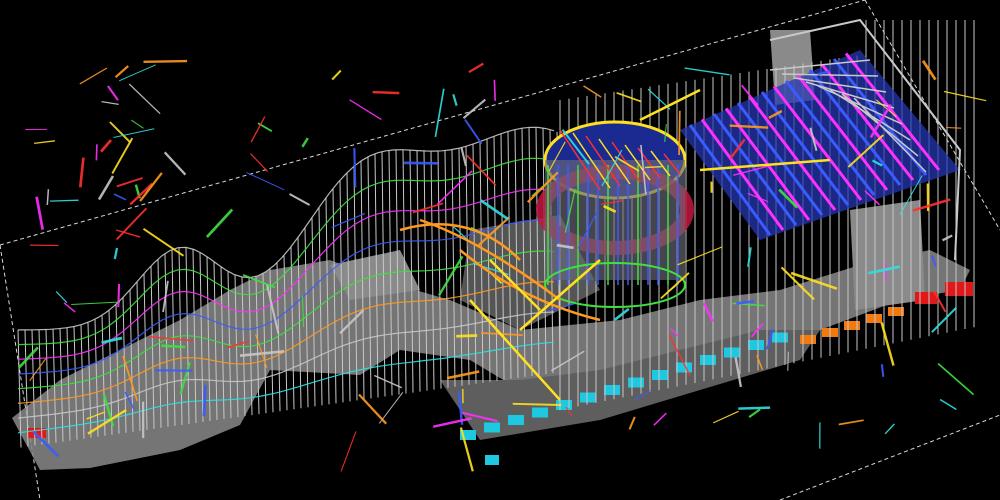 Image resolution: width=1000 pixels, height=500 pixels. Describe the element at coordinates (670, 105) in the screenshot. I see `primary-beam` at that location.